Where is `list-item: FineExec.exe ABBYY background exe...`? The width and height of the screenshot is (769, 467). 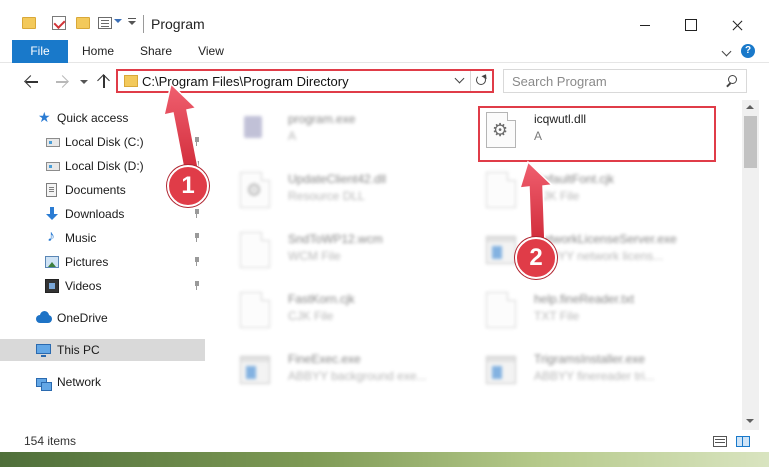
list-item: FineExec.exe ABBYY background exe... is located at coordinates (334, 370).